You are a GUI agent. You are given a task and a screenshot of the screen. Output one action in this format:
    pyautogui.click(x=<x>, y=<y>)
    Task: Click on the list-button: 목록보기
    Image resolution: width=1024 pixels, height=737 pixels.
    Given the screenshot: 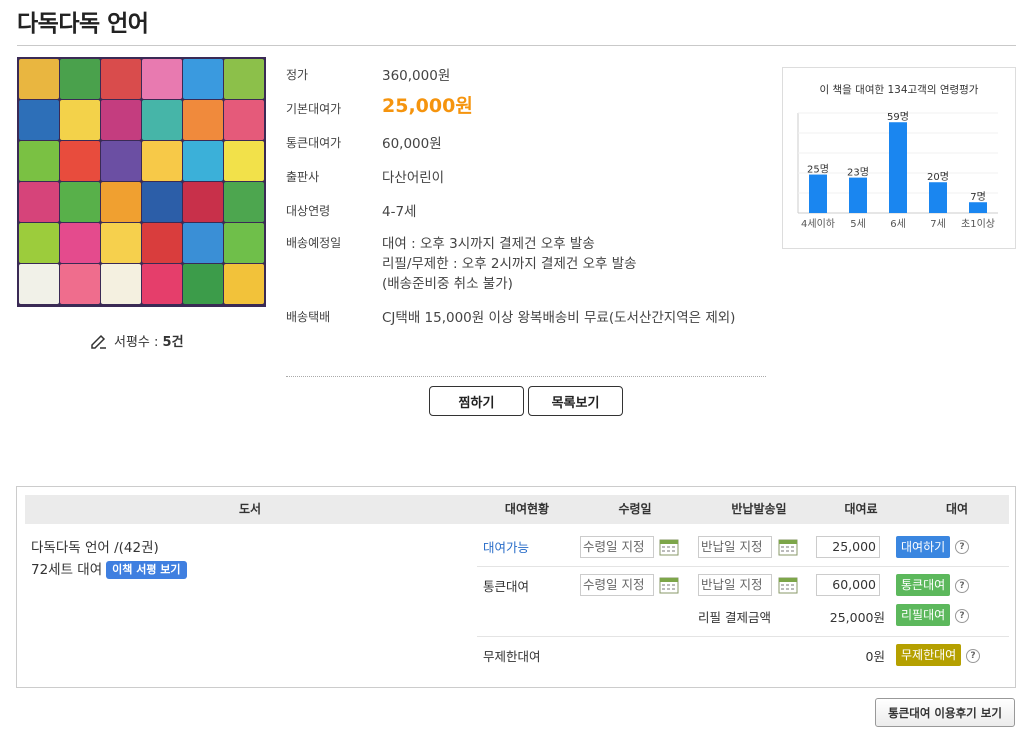 What is the action you would take?
    pyautogui.click(x=575, y=401)
    